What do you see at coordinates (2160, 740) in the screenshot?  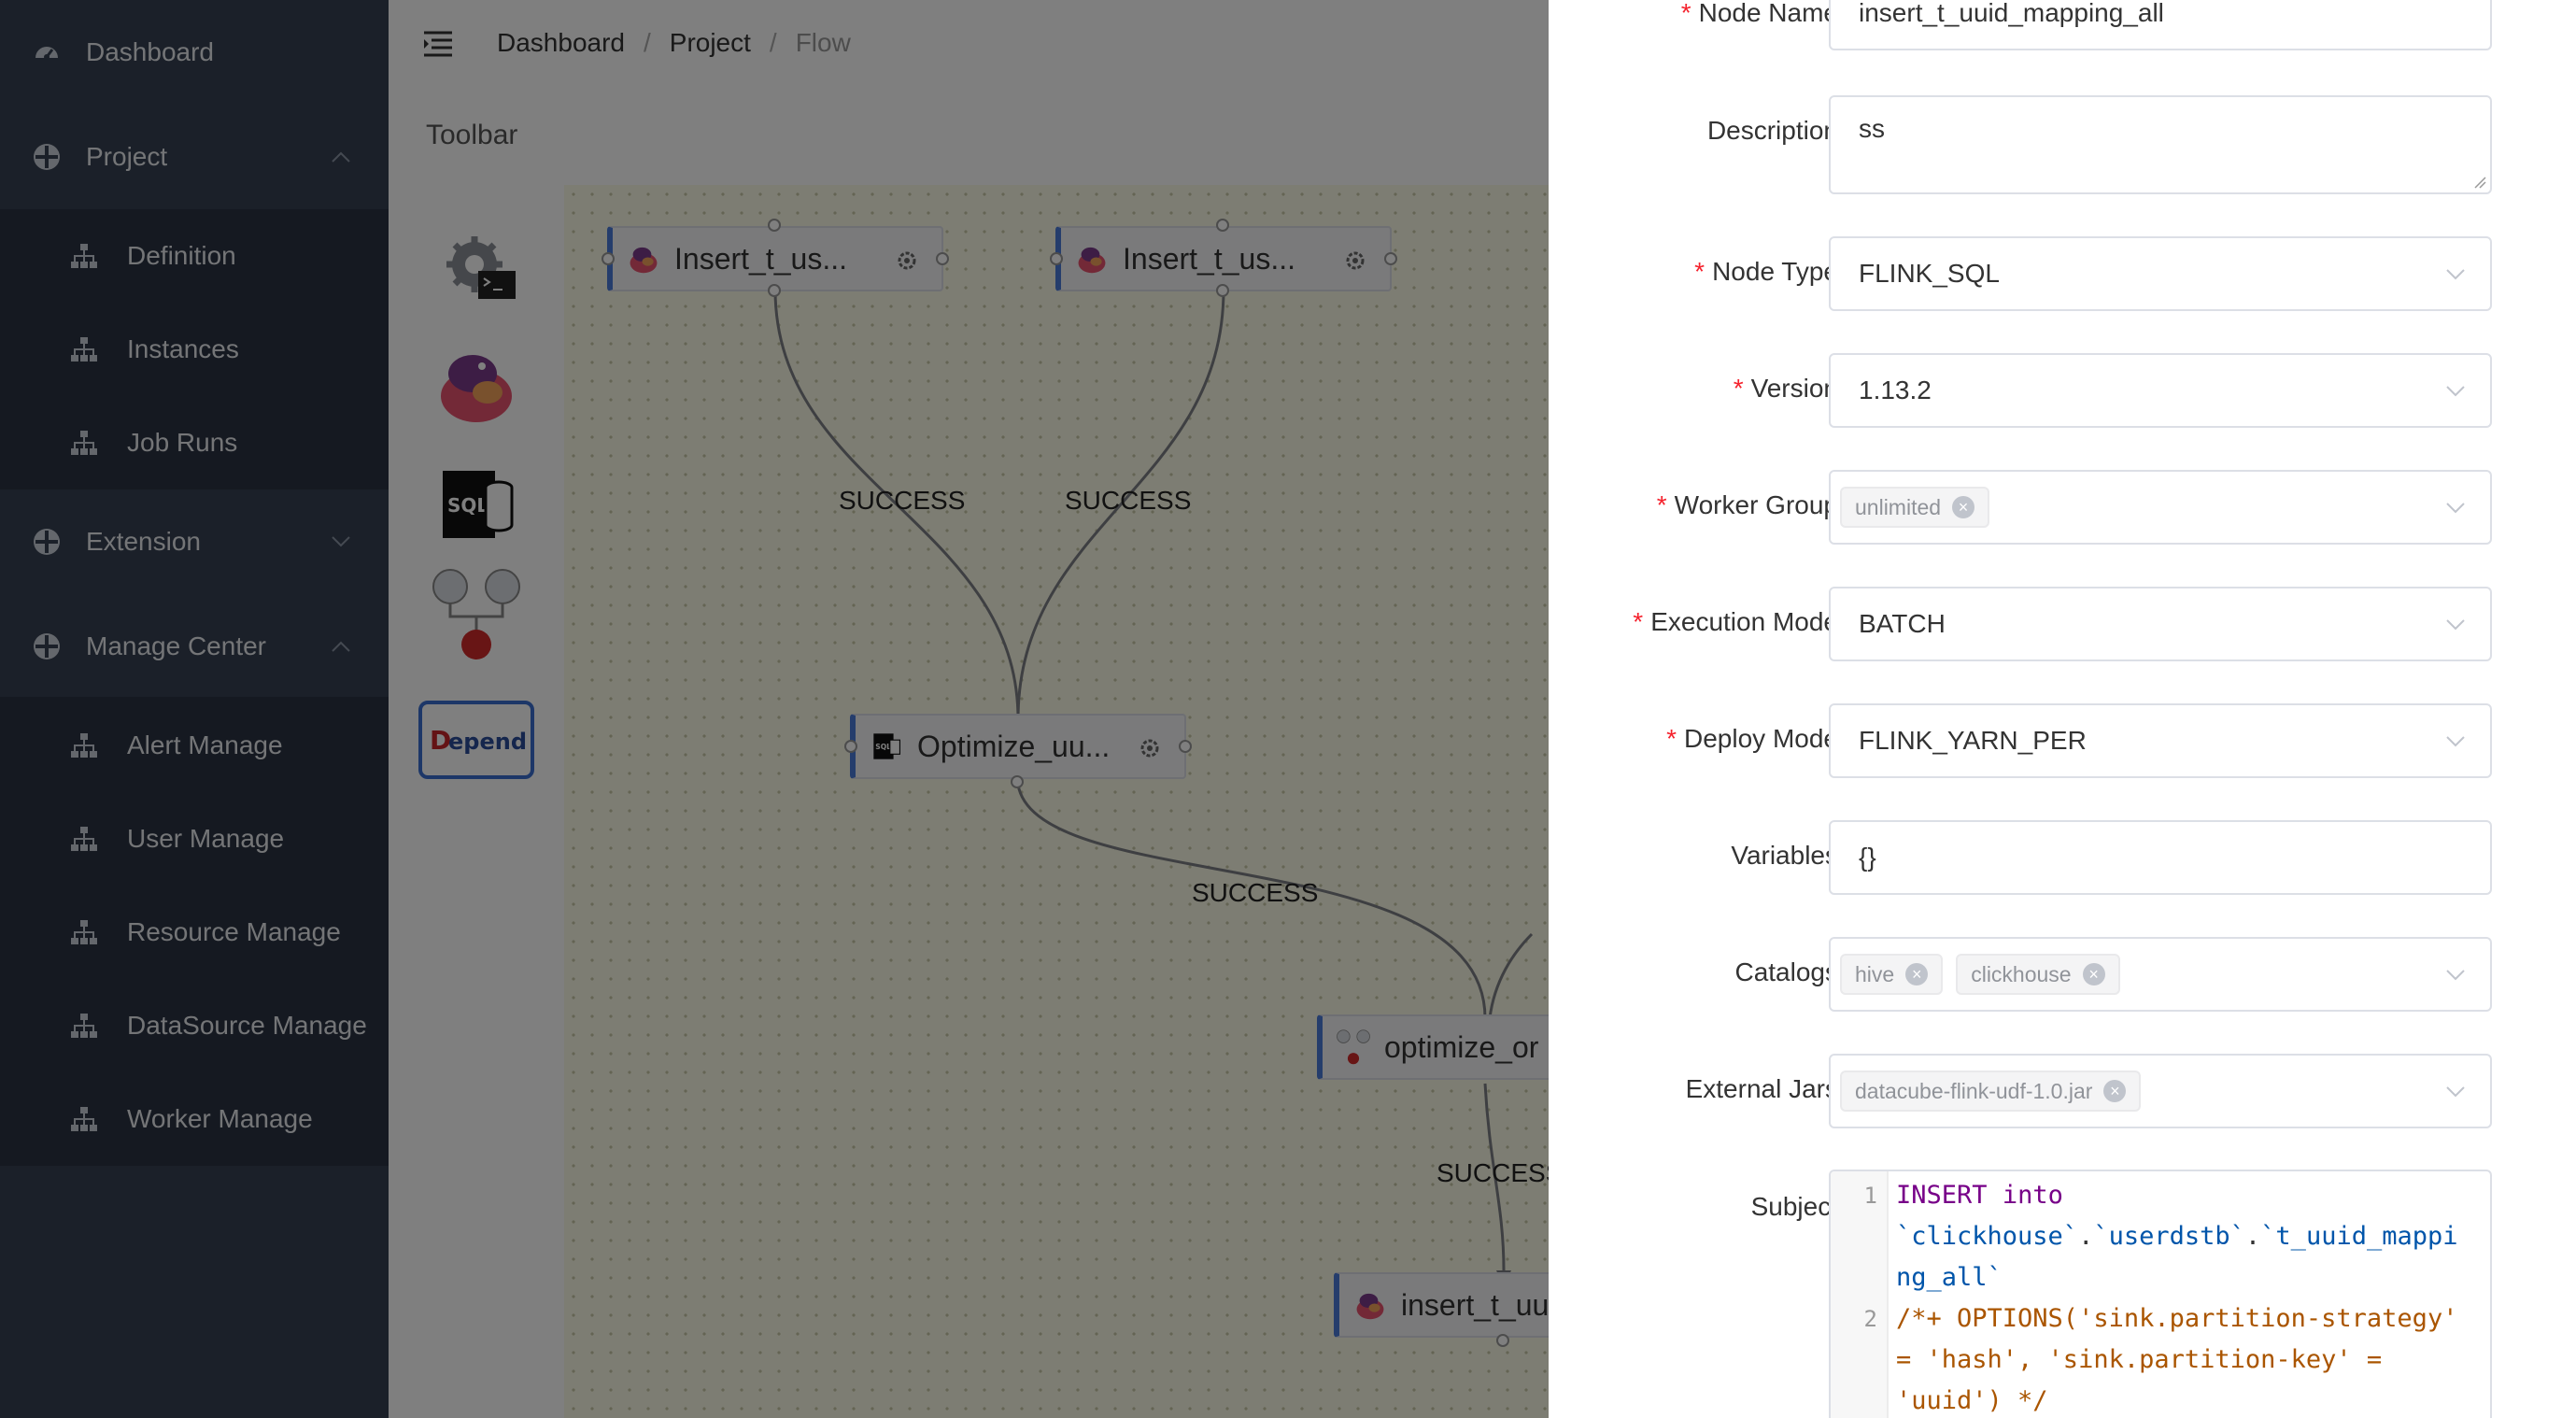 I see `deploy-mode-select: FLINK_YARN_PER` at bounding box center [2160, 740].